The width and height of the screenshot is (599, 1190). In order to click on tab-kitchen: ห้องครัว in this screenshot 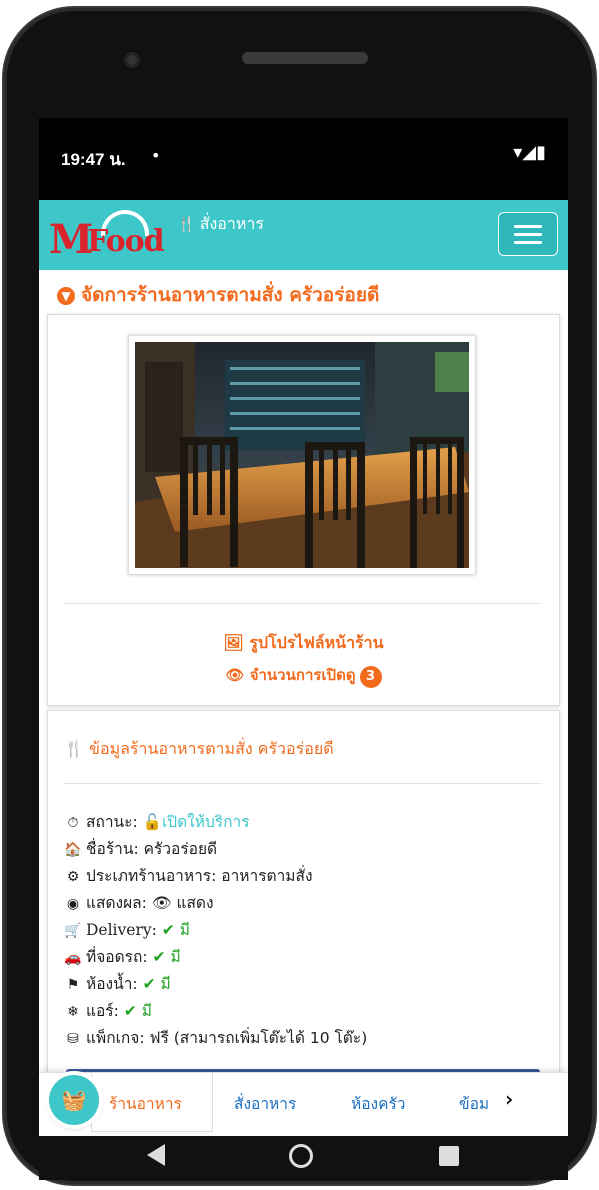, I will do `click(378, 1103)`.